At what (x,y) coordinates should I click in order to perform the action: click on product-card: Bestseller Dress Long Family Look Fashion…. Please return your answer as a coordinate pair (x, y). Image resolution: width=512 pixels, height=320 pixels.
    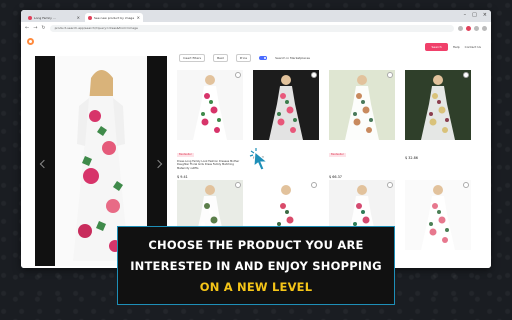
    Looking at the image, I should click on (210, 124).